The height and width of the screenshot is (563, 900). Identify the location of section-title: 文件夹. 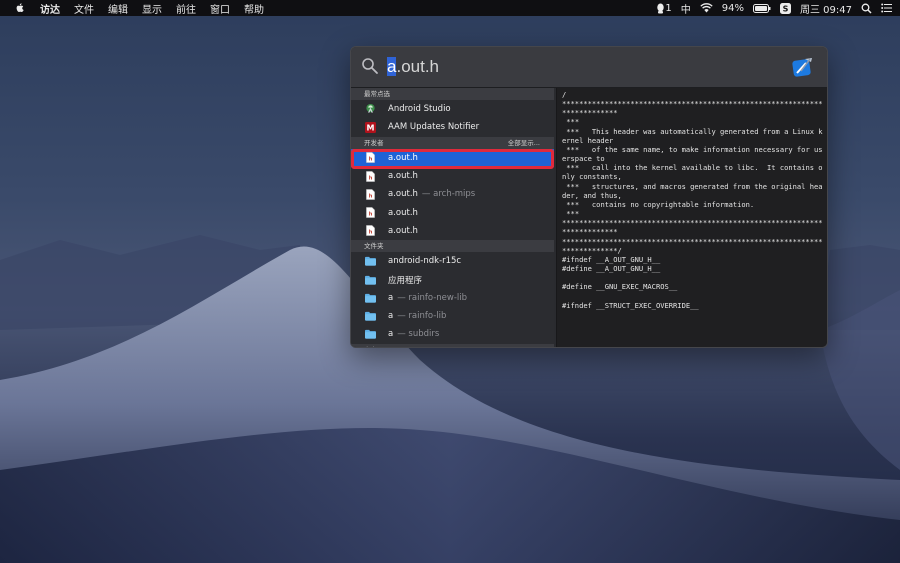
(374, 246).